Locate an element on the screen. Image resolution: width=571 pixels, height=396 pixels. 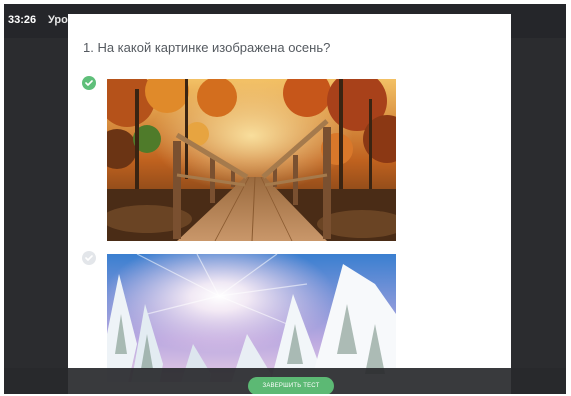
question-text: 1. На какой картинке изображена осень? is located at coordinates (207, 47).